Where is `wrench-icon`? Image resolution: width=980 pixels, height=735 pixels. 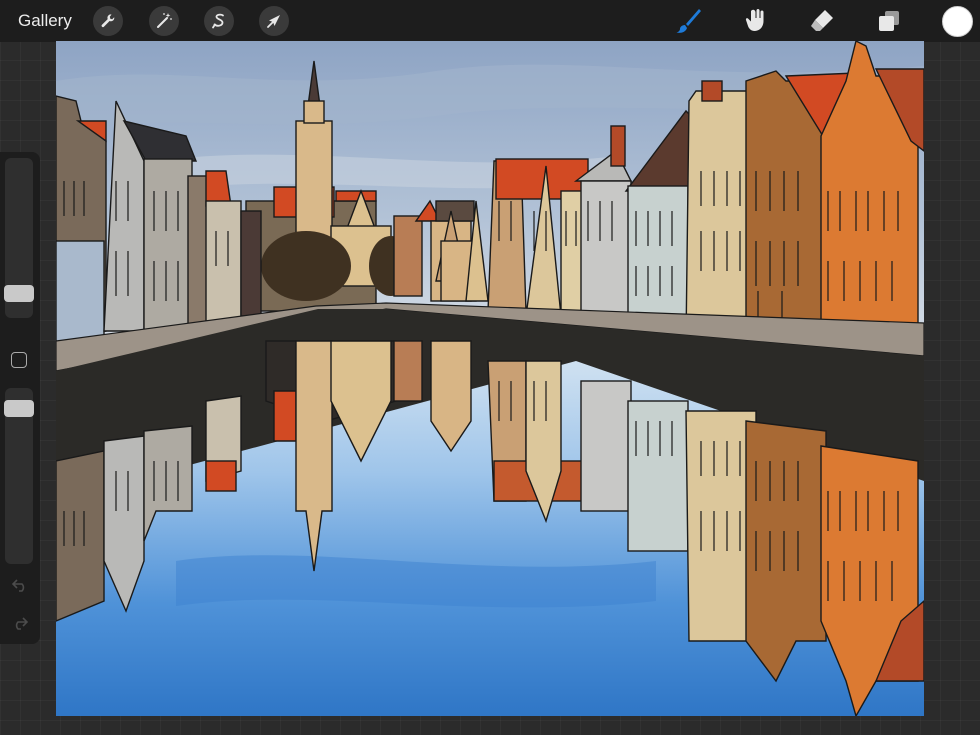 wrench-icon is located at coordinates (108, 21).